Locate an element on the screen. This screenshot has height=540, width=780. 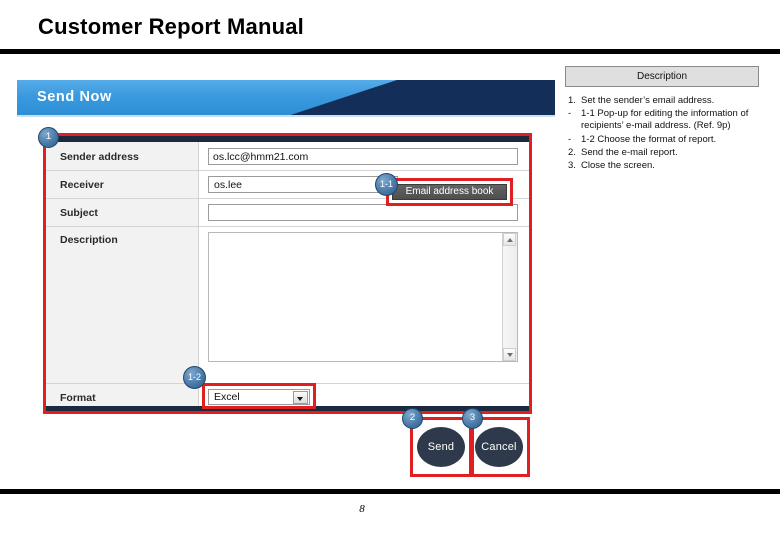
form-row-format: Format Excel is located at coordinates (287, 397).